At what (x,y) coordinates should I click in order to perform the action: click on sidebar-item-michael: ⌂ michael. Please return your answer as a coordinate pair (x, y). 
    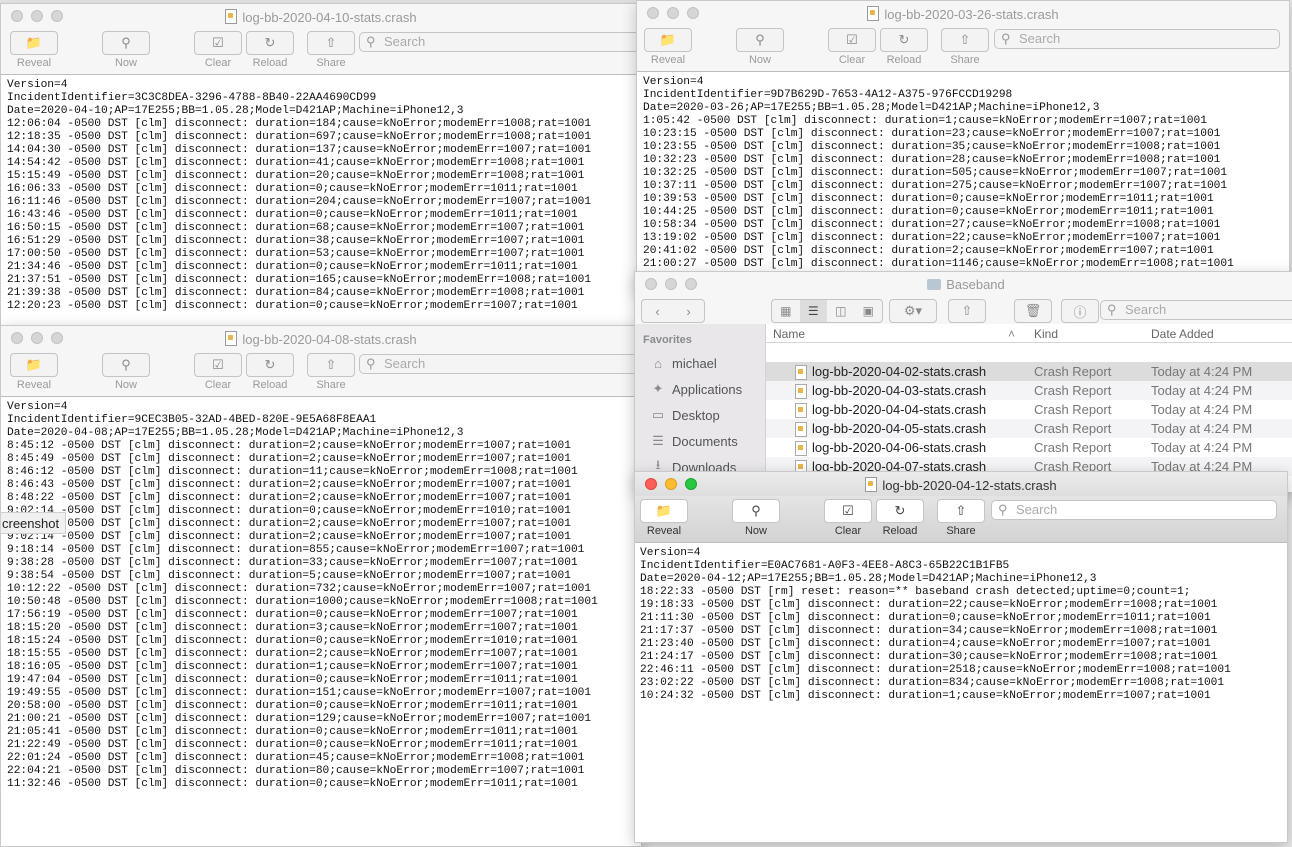
    Looking at the image, I should click on (700, 363).